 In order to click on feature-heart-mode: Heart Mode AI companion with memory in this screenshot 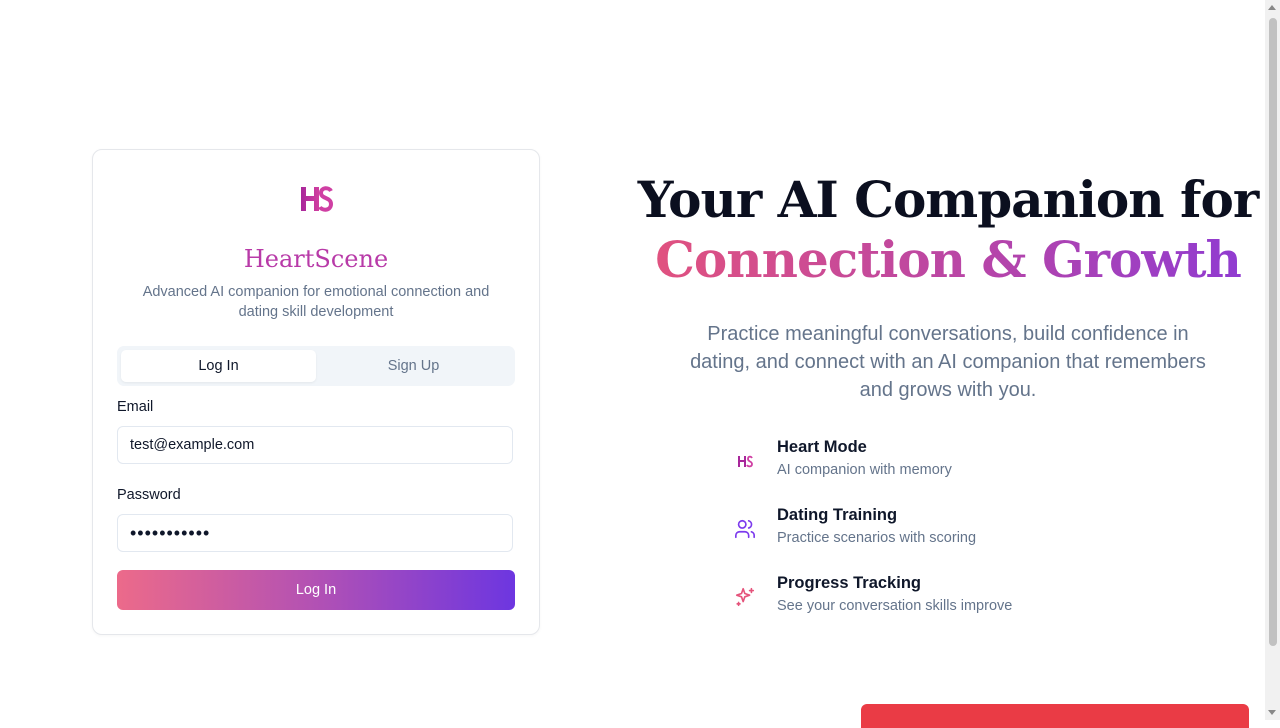, I will do `click(924, 462)`.